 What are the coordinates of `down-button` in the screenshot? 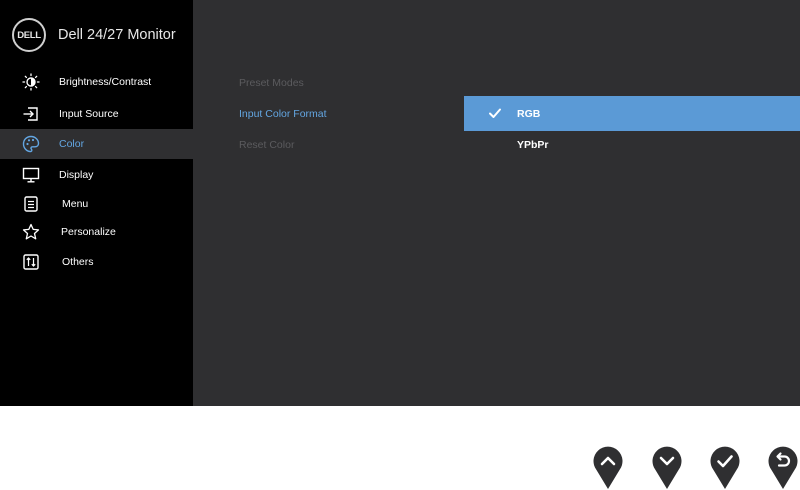 It's located at (667, 467).